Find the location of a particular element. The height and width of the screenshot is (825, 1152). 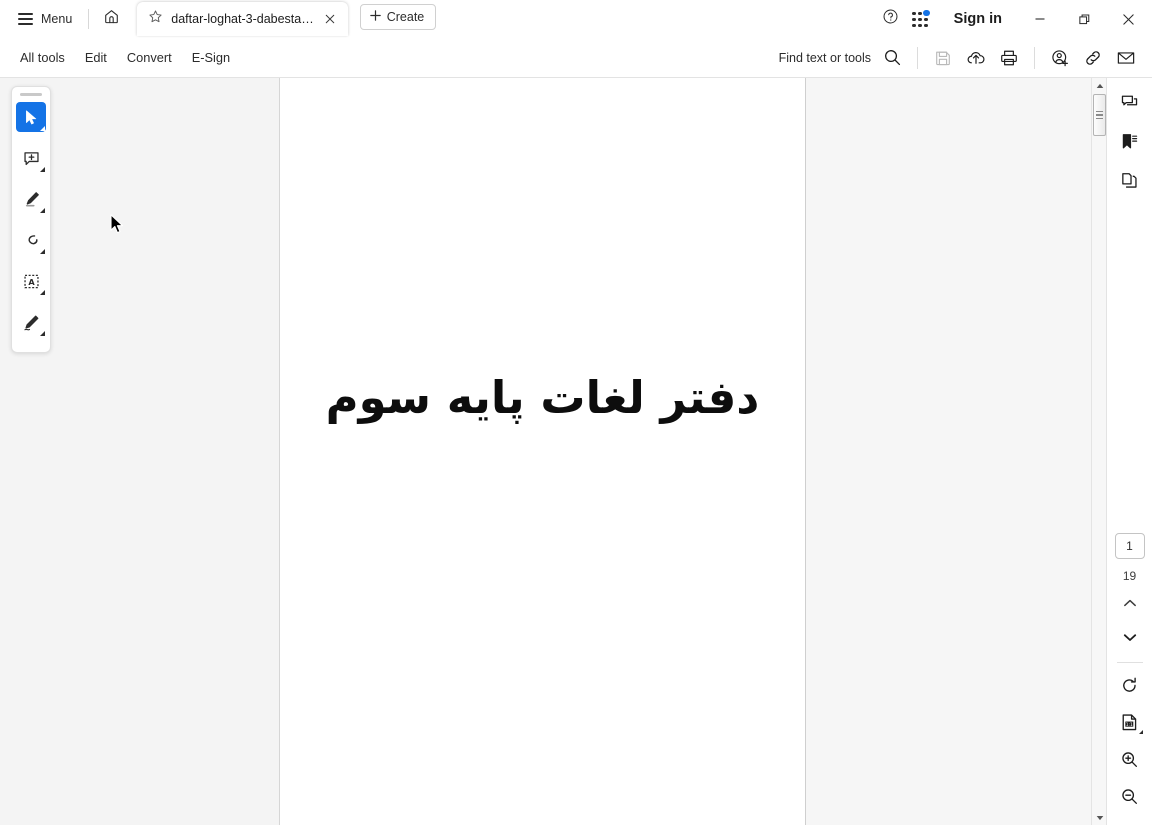

help-button is located at coordinates (891, 19).